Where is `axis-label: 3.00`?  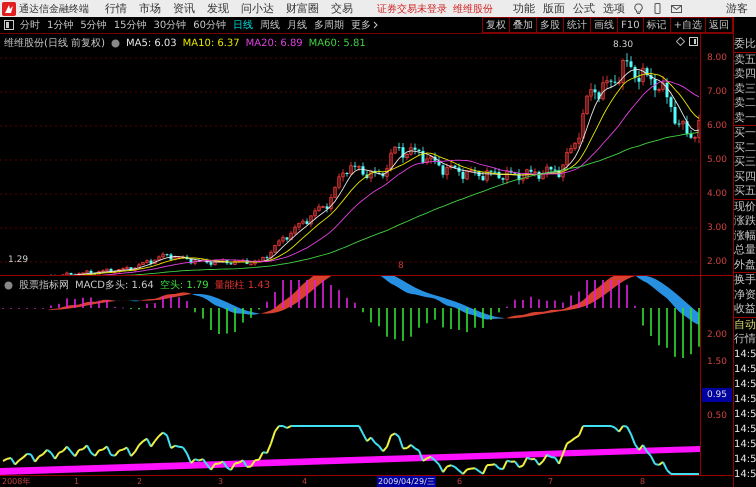
axis-label: 3.00 is located at coordinates (717, 228).